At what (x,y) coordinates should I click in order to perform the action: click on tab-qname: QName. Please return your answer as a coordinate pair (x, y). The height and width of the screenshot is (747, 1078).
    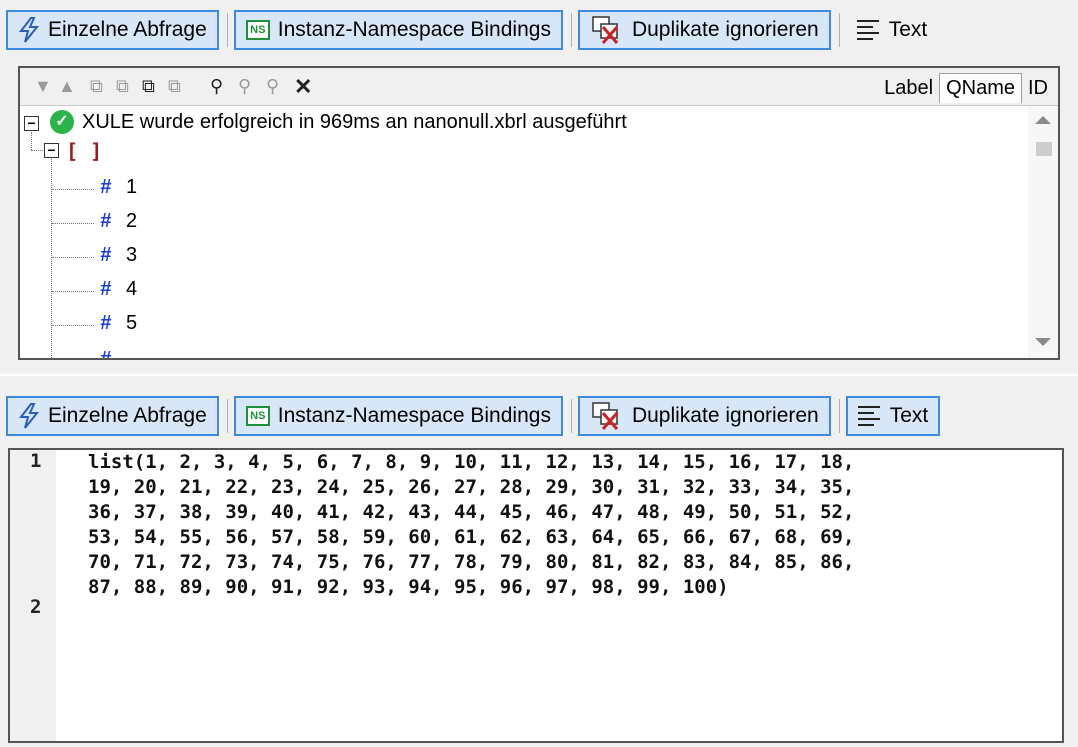
    Looking at the image, I should click on (980, 88).